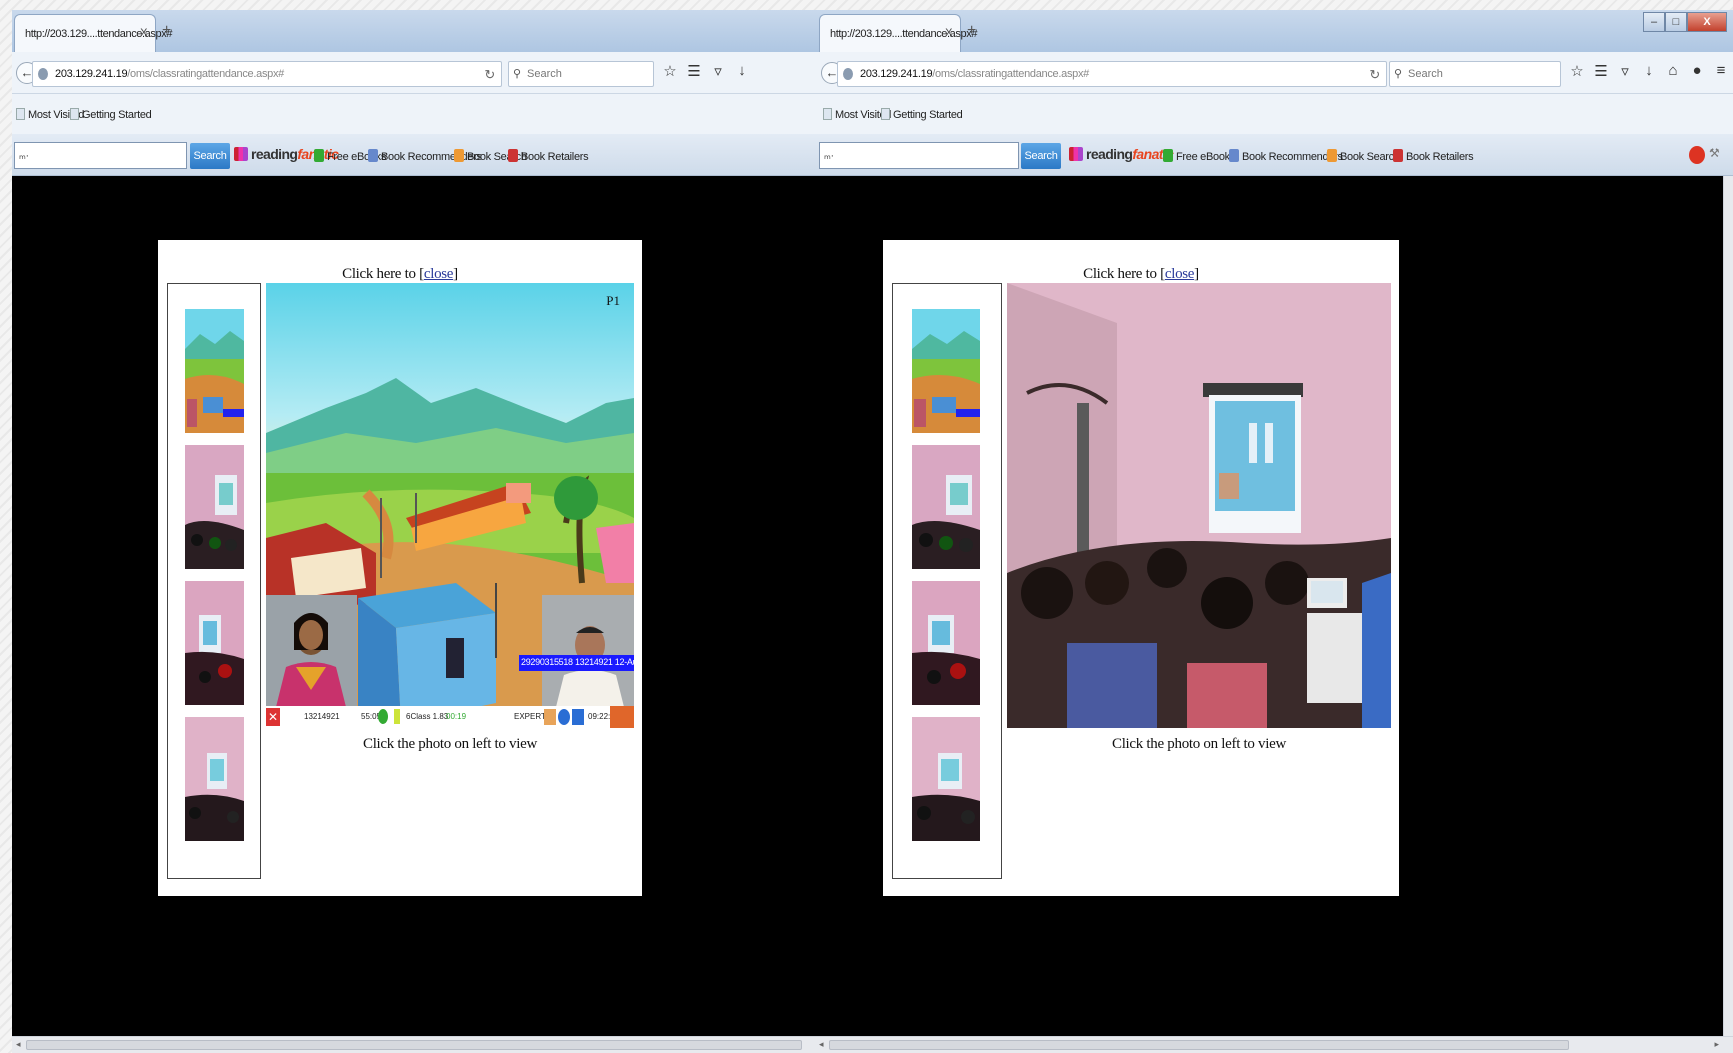  What do you see at coordinates (1286, 156) in the screenshot?
I see `toolbar-book-recommenders: Book Recommenders` at bounding box center [1286, 156].